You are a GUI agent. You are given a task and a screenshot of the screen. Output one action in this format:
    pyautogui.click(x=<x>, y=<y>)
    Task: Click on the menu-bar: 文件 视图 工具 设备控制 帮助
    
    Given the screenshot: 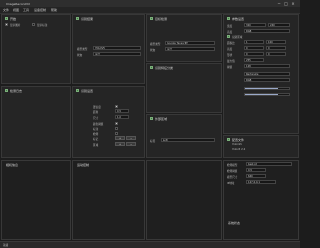 What is the action you would take?
    pyautogui.click(x=150, y=10)
    